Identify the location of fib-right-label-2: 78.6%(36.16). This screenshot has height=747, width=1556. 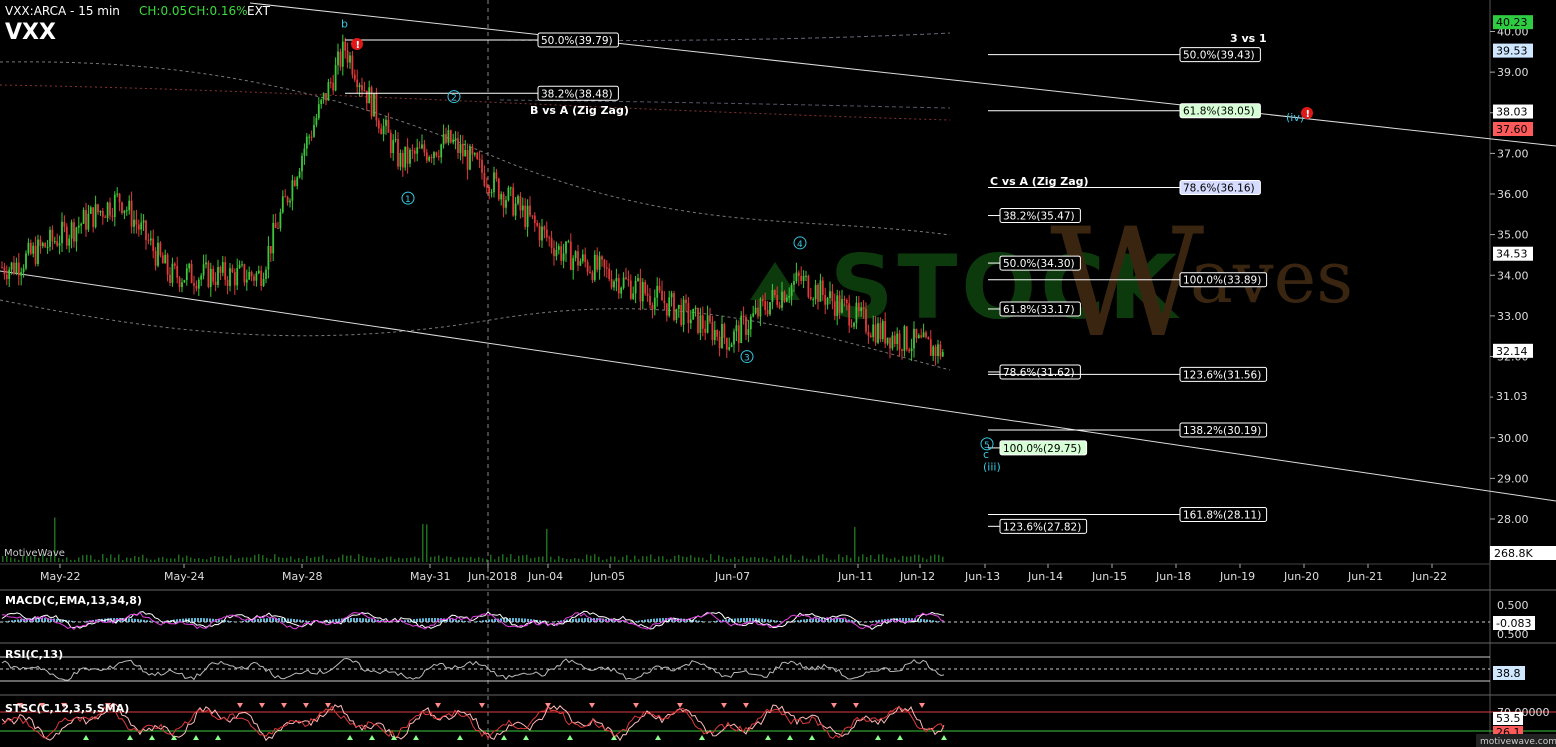
(1219, 189).